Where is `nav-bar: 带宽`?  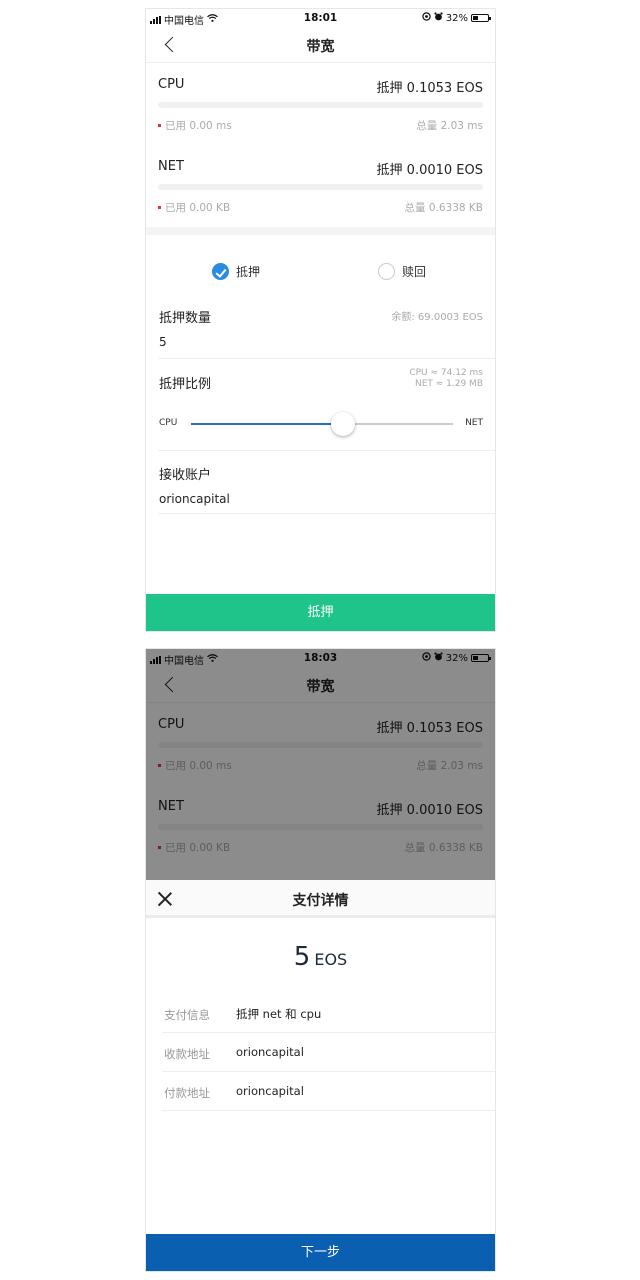 nav-bar: 带宽 is located at coordinates (320, 45).